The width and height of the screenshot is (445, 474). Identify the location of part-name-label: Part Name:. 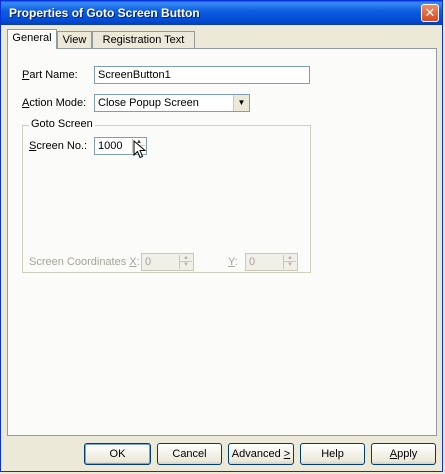
(50, 75).